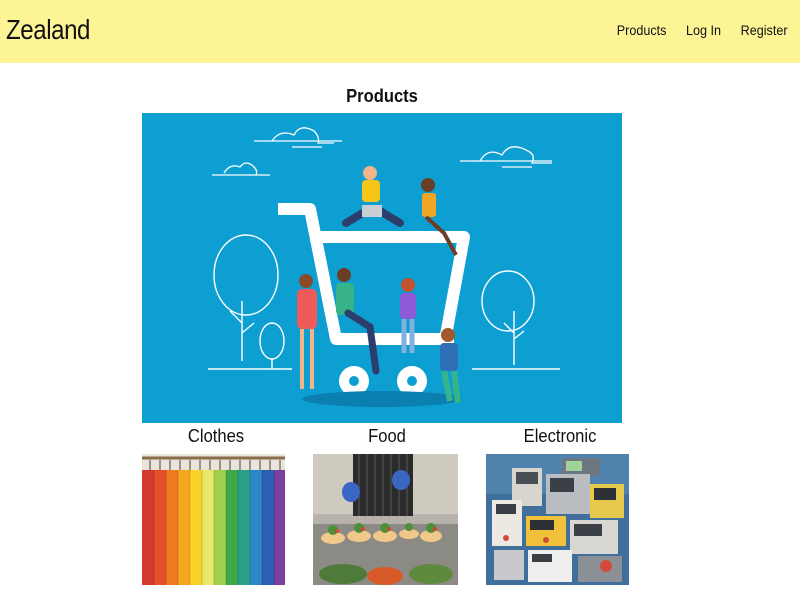 The image size is (800, 600). What do you see at coordinates (560, 436) in the screenshot?
I see `category-label-electronic: Electronic` at bounding box center [560, 436].